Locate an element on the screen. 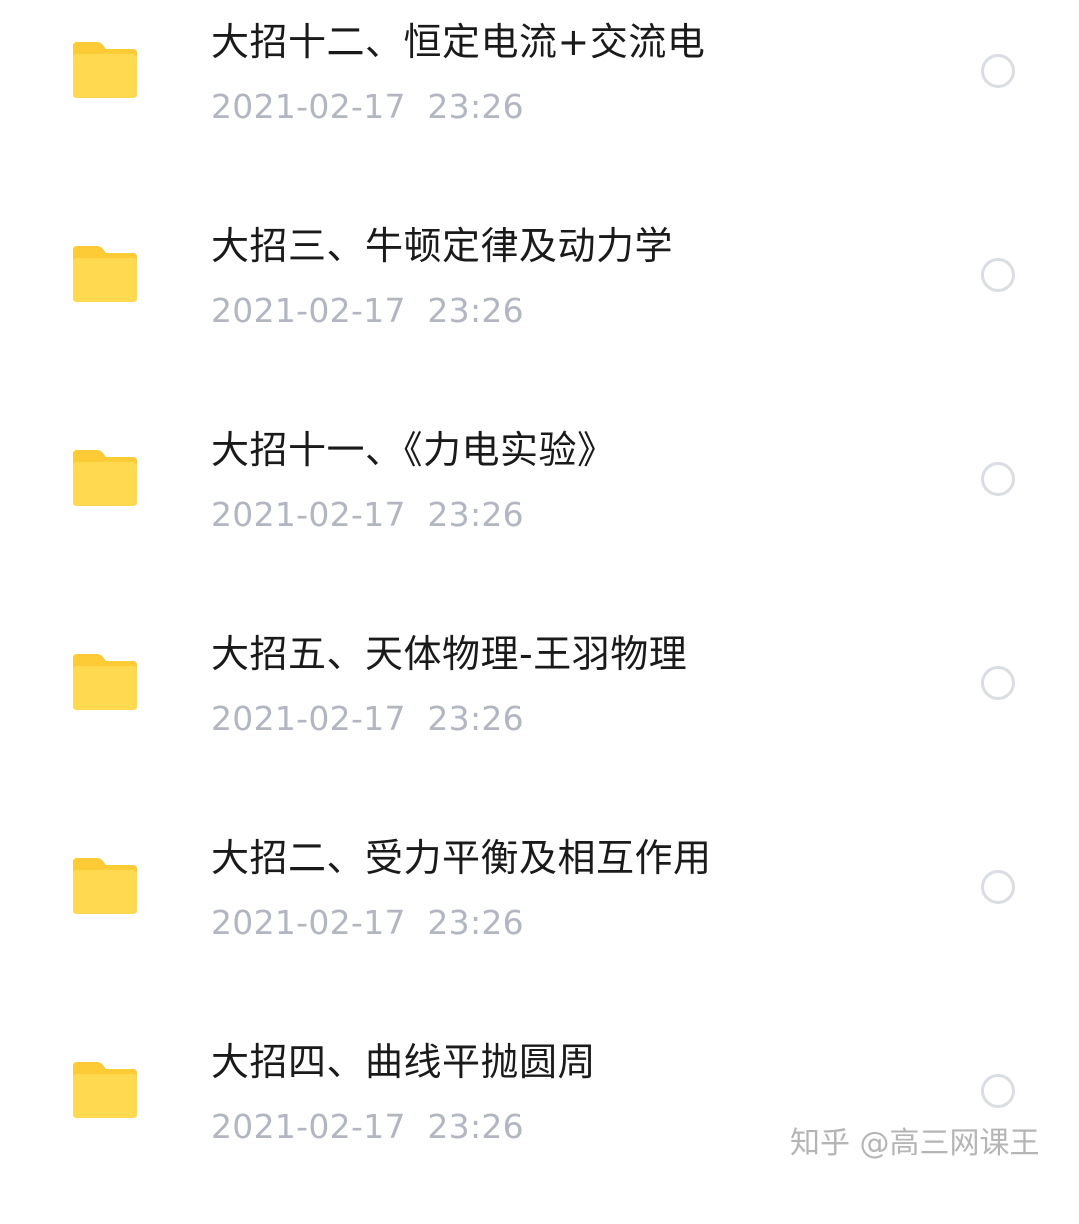 The width and height of the screenshot is (1079, 1224). watermark: 知乎 @高三网课王 is located at coordinates (915, 1143).